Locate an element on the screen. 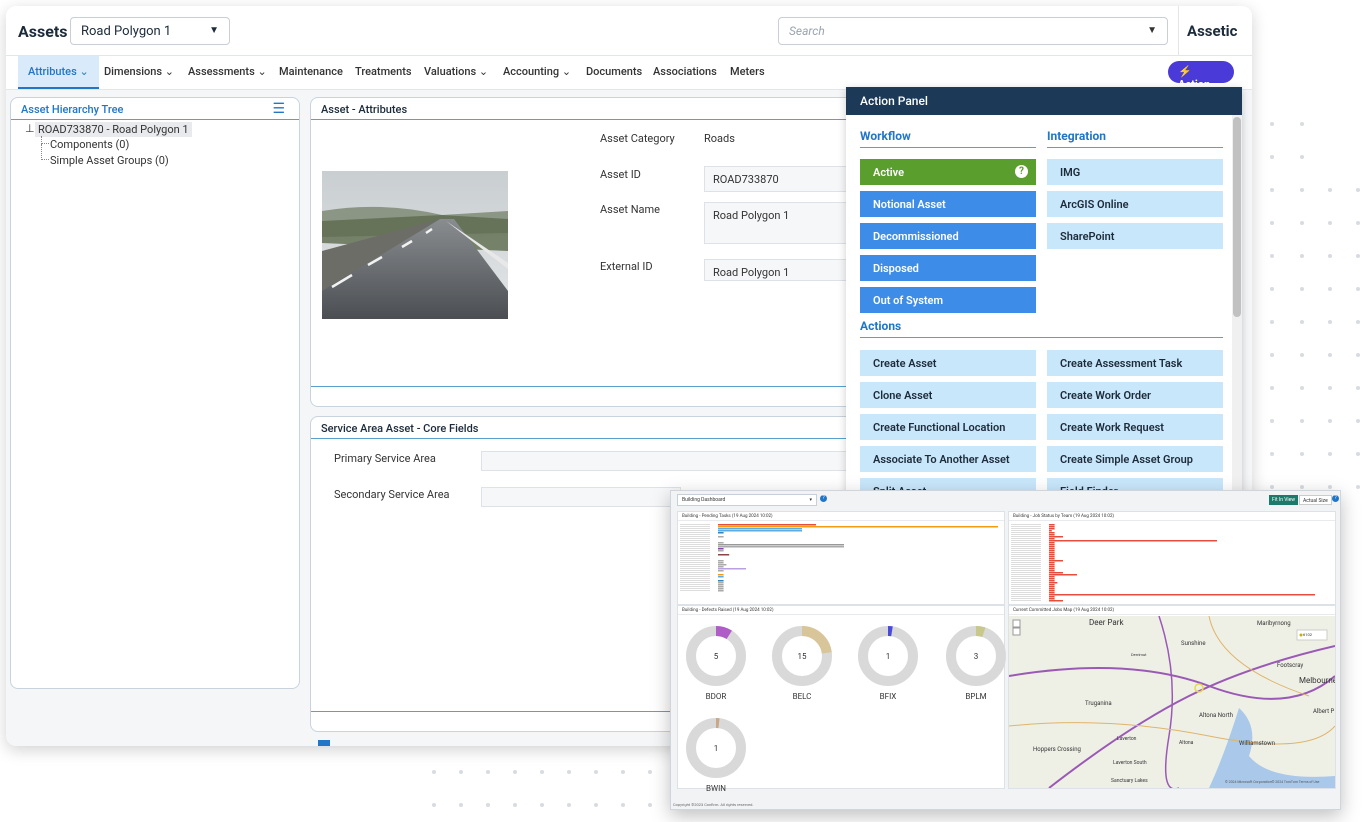  tab-documents: Documents is located at coordinates (614, 71).